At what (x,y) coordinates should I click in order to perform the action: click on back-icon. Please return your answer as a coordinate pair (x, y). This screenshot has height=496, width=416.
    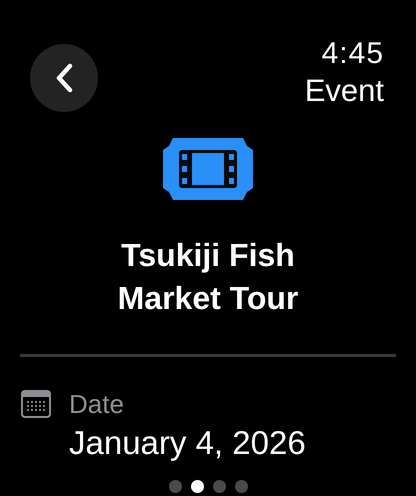
    Looking at the image, I should click on (64, 78).